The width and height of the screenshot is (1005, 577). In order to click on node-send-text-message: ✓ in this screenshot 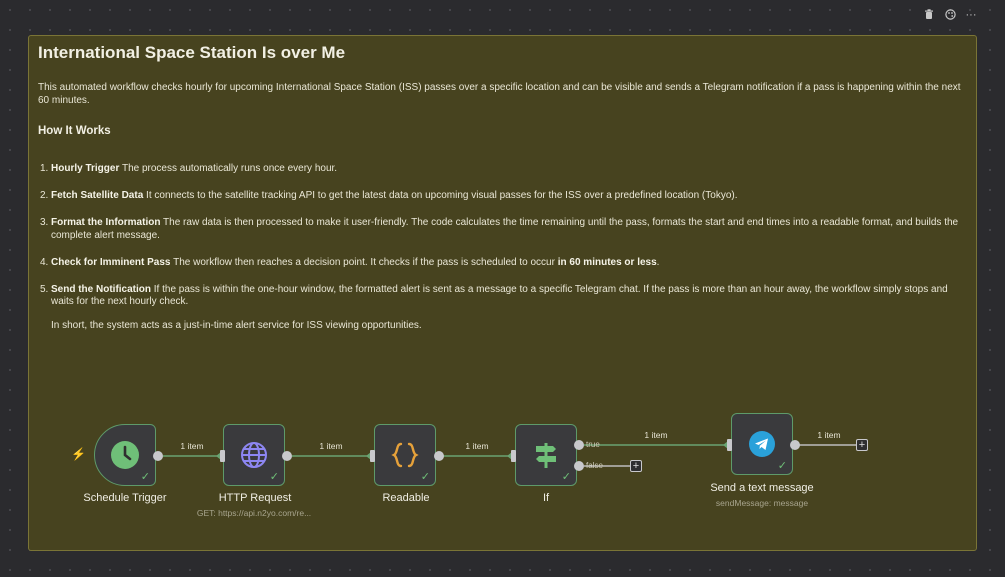, I will do `click(762, 444)`.